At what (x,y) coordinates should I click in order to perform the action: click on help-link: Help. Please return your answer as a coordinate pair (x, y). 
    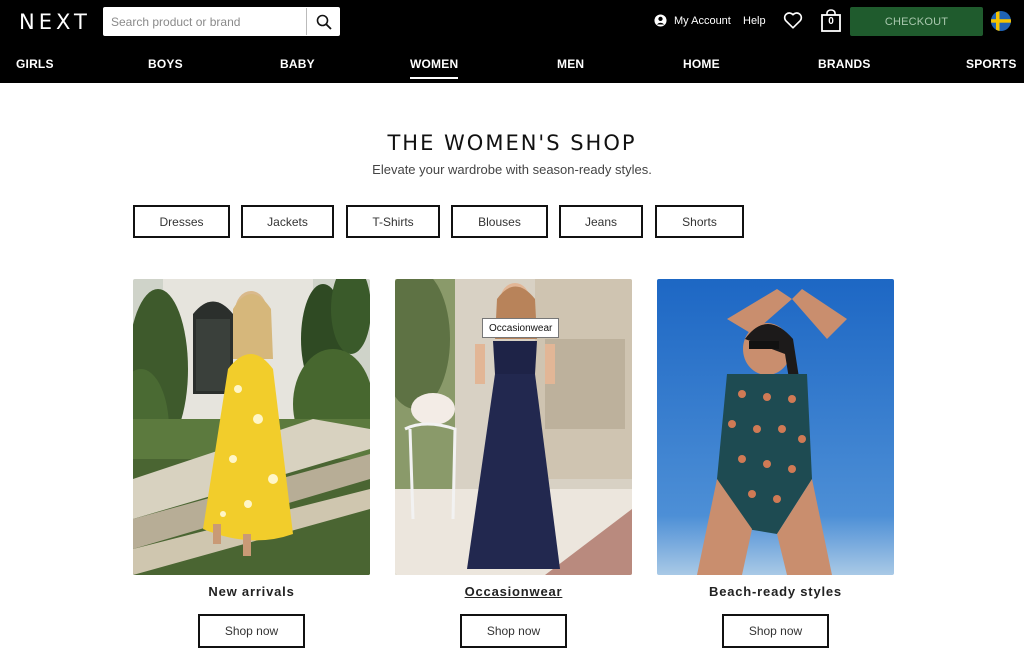
    Looking at the image, I should click on (754, 21).